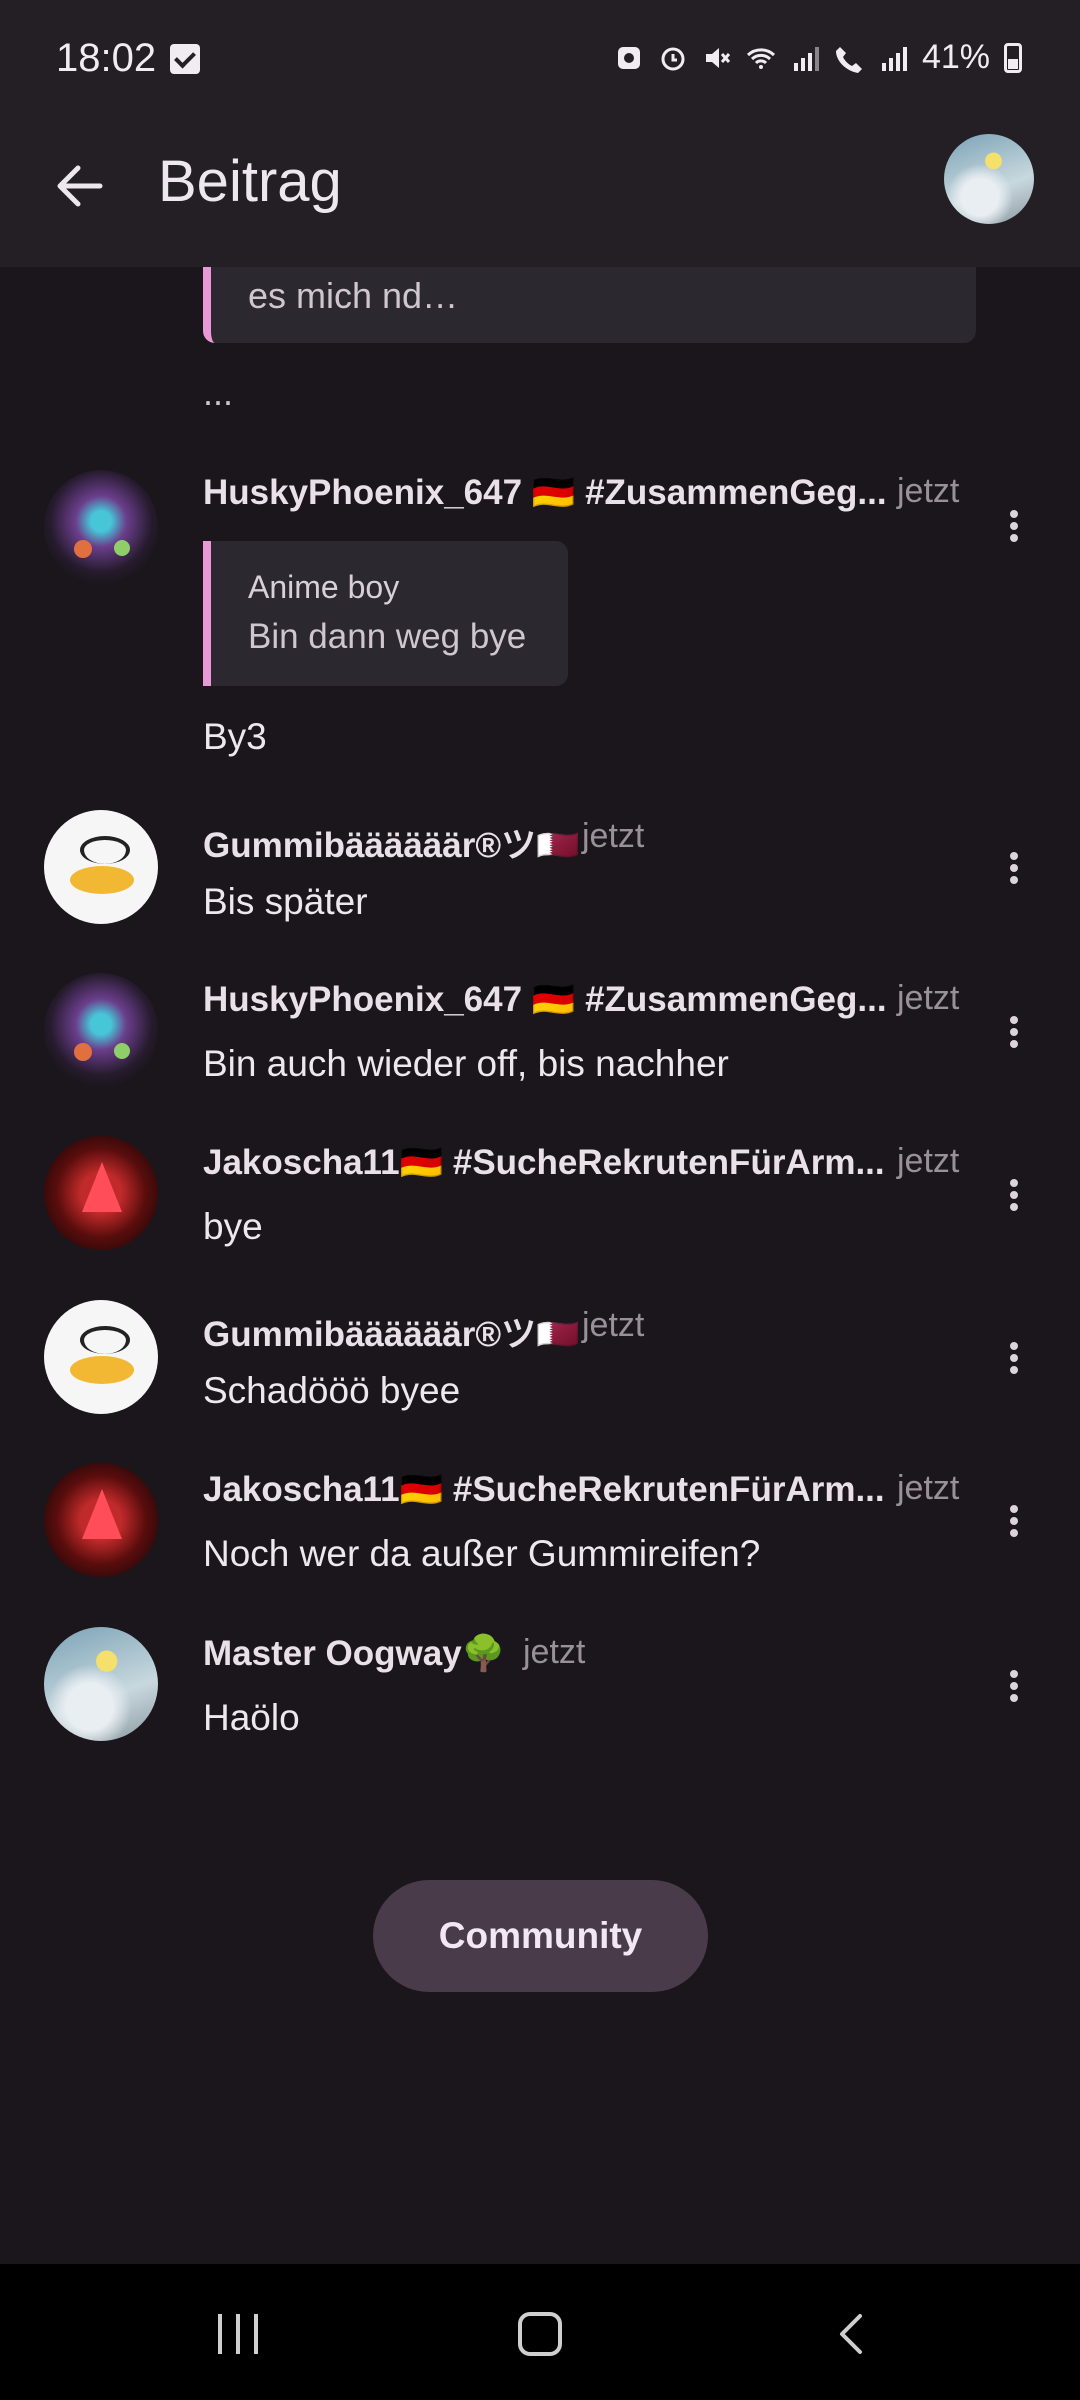  I want to click on wifi-icon, so click(760, 58).